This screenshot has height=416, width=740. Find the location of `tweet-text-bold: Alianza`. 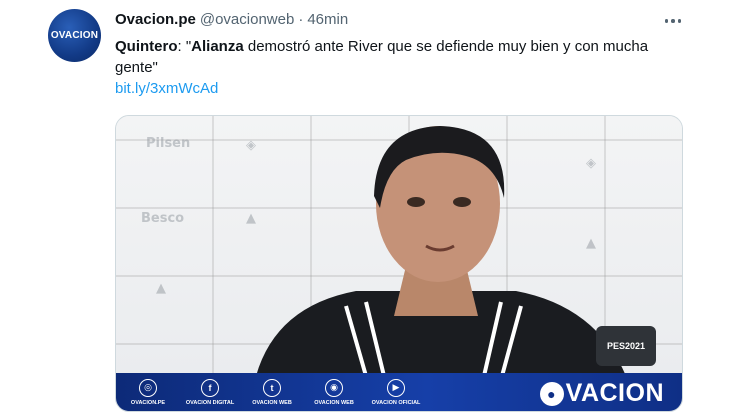

tweet-text-bold: Alianza is located at coordinates (217, 46).